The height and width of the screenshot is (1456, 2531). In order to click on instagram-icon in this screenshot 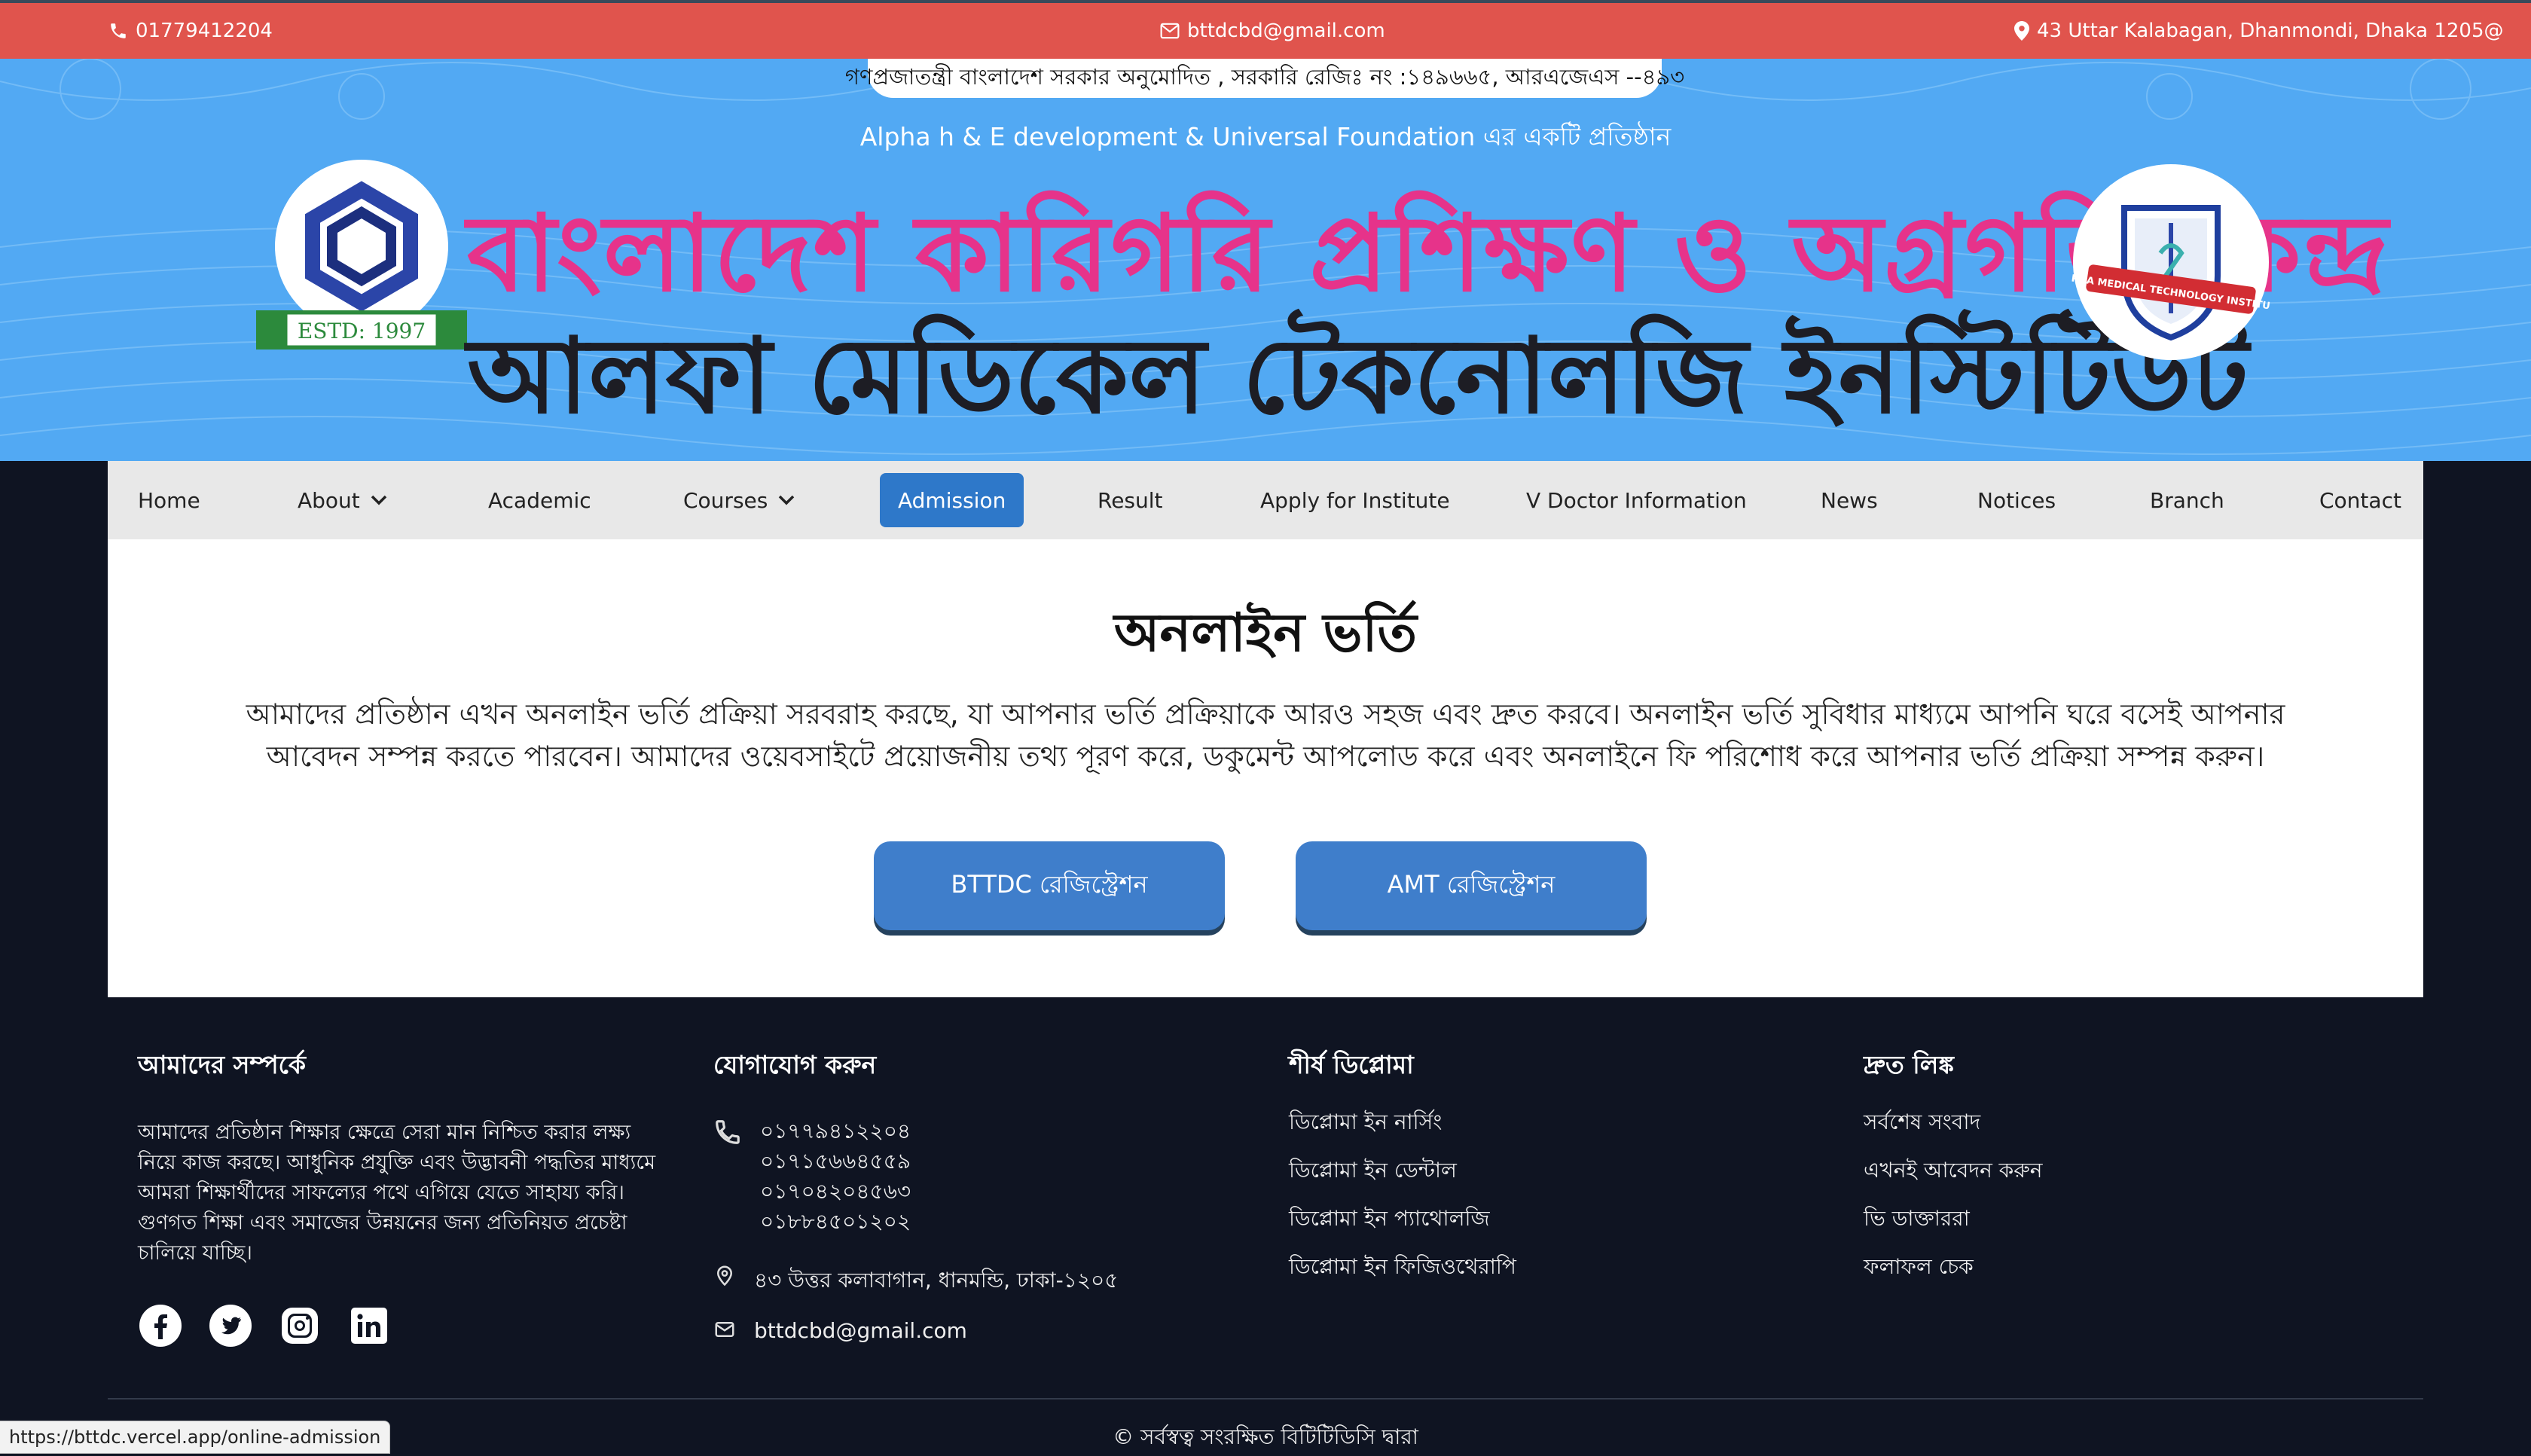, I will do `click(299, 1325)`.